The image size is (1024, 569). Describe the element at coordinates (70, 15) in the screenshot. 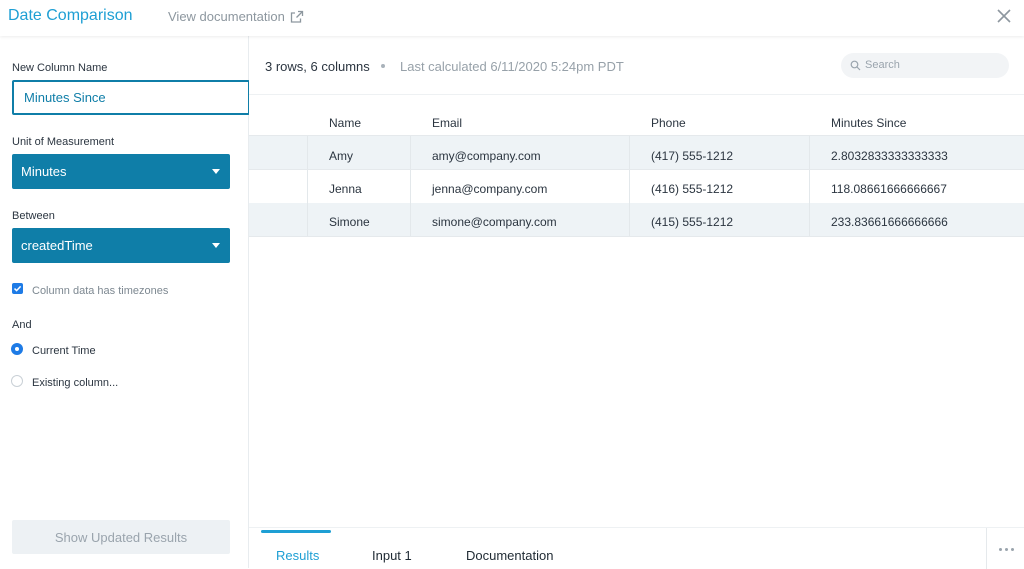

I see `page-title: Date Comparison` at that location.